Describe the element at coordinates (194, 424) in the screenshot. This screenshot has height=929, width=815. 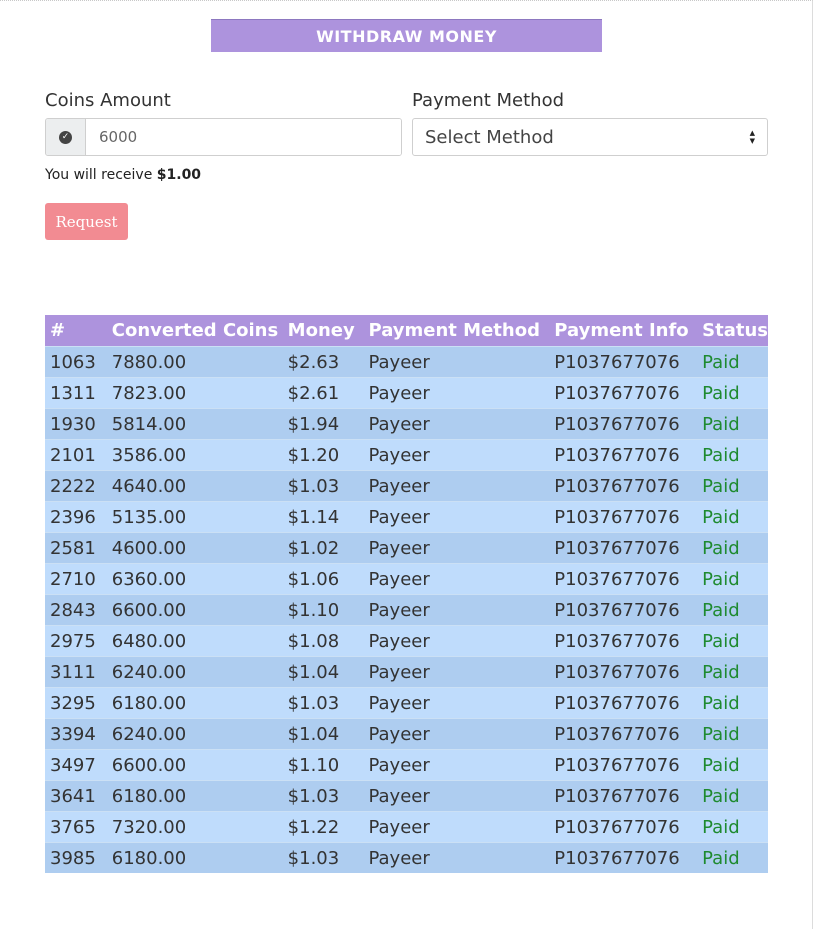
I see `cell-converted-coins: 5814.00` at that location.